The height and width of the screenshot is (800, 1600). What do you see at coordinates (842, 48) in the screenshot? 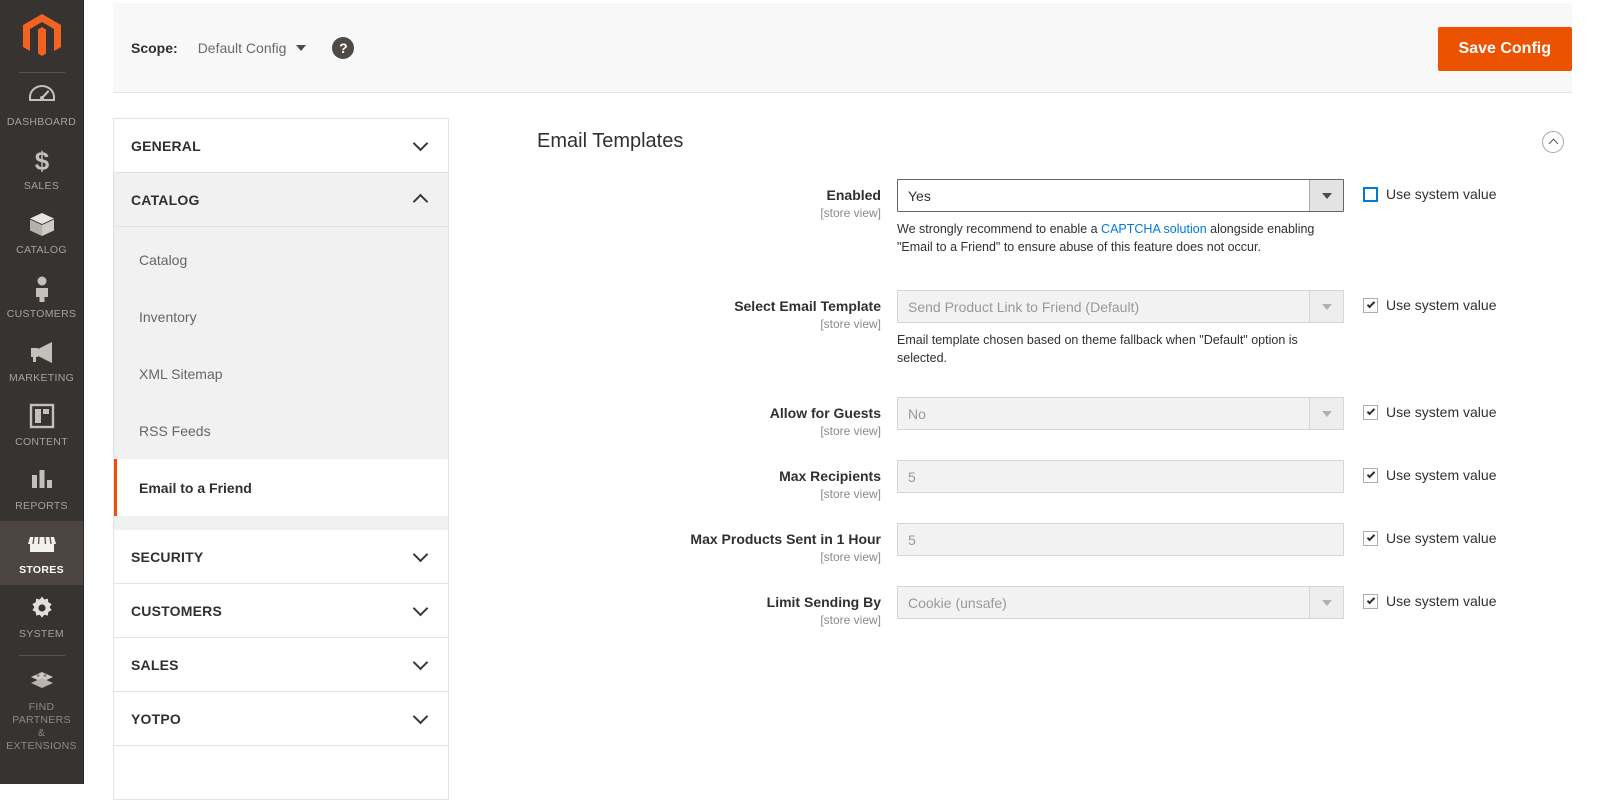
I see `scope-bar: Scope: Default Config ?` at bounding box center [842, 48].